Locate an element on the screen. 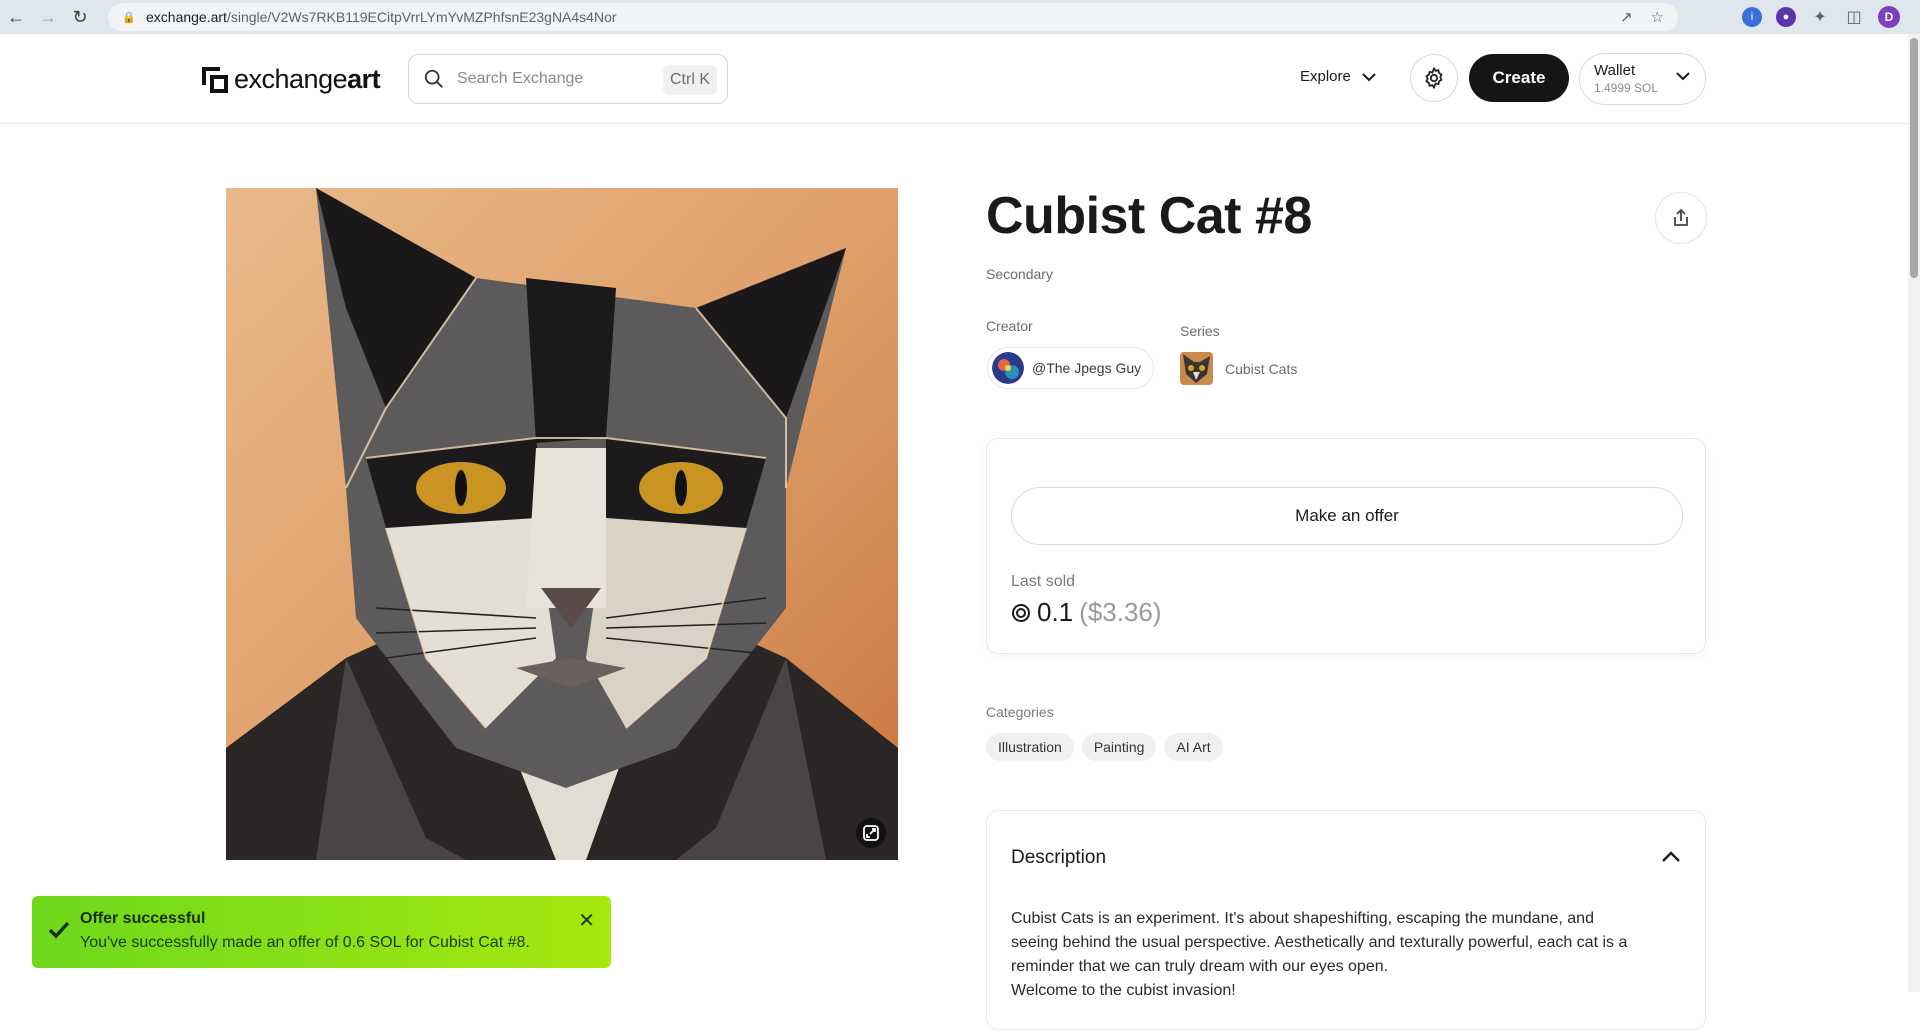  expand-icon is located at coordinates (871, 833).